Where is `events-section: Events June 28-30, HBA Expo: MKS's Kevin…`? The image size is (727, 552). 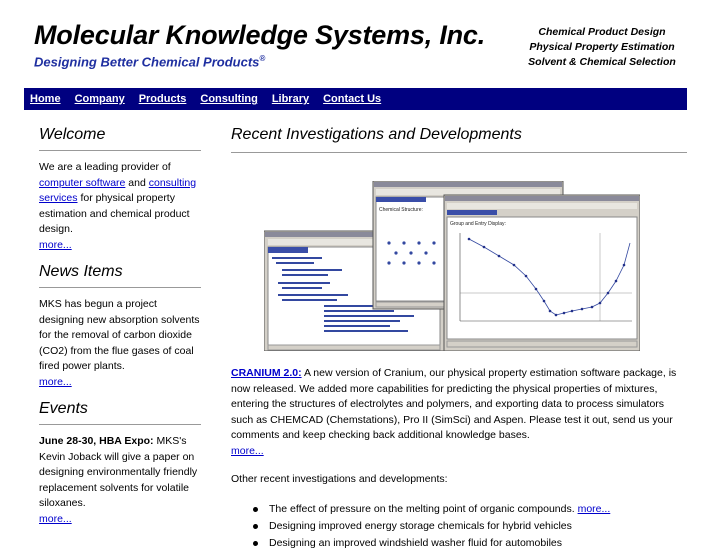 events-section: Events June 28-30, HBA Expo: MKS's Kevin… is located at coordinates (120, 463).